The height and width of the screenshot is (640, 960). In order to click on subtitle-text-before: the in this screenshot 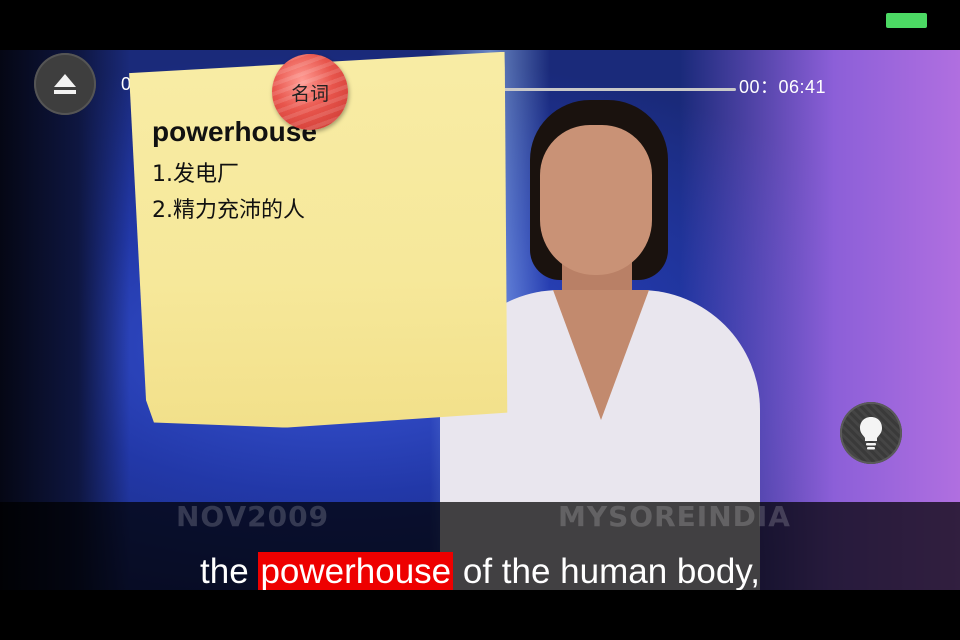, I will do `click(224, 571)`.